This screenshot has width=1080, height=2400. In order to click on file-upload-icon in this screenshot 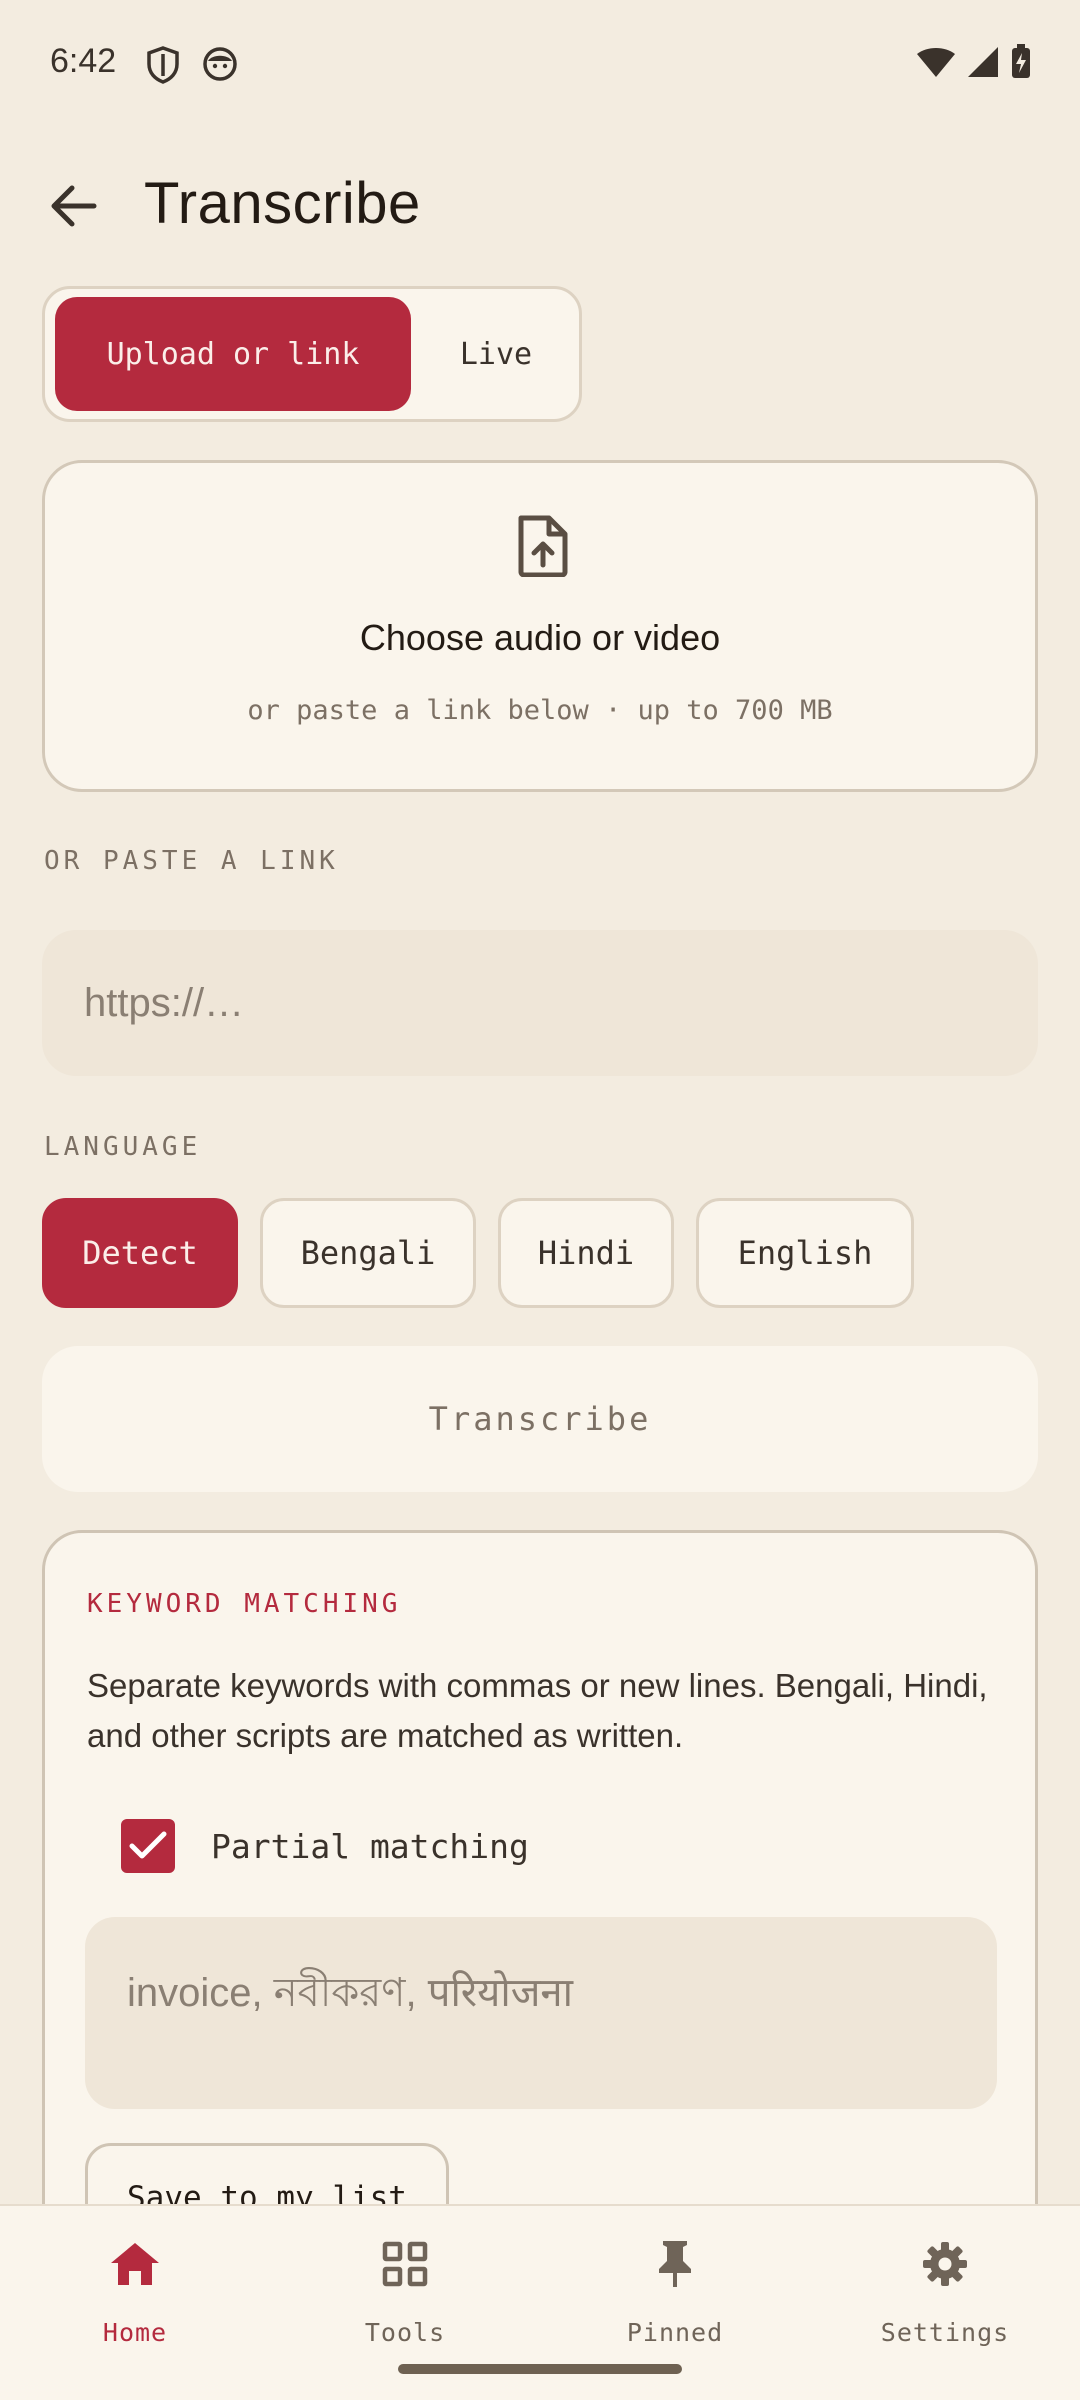, I will do `click(542, 546)`.